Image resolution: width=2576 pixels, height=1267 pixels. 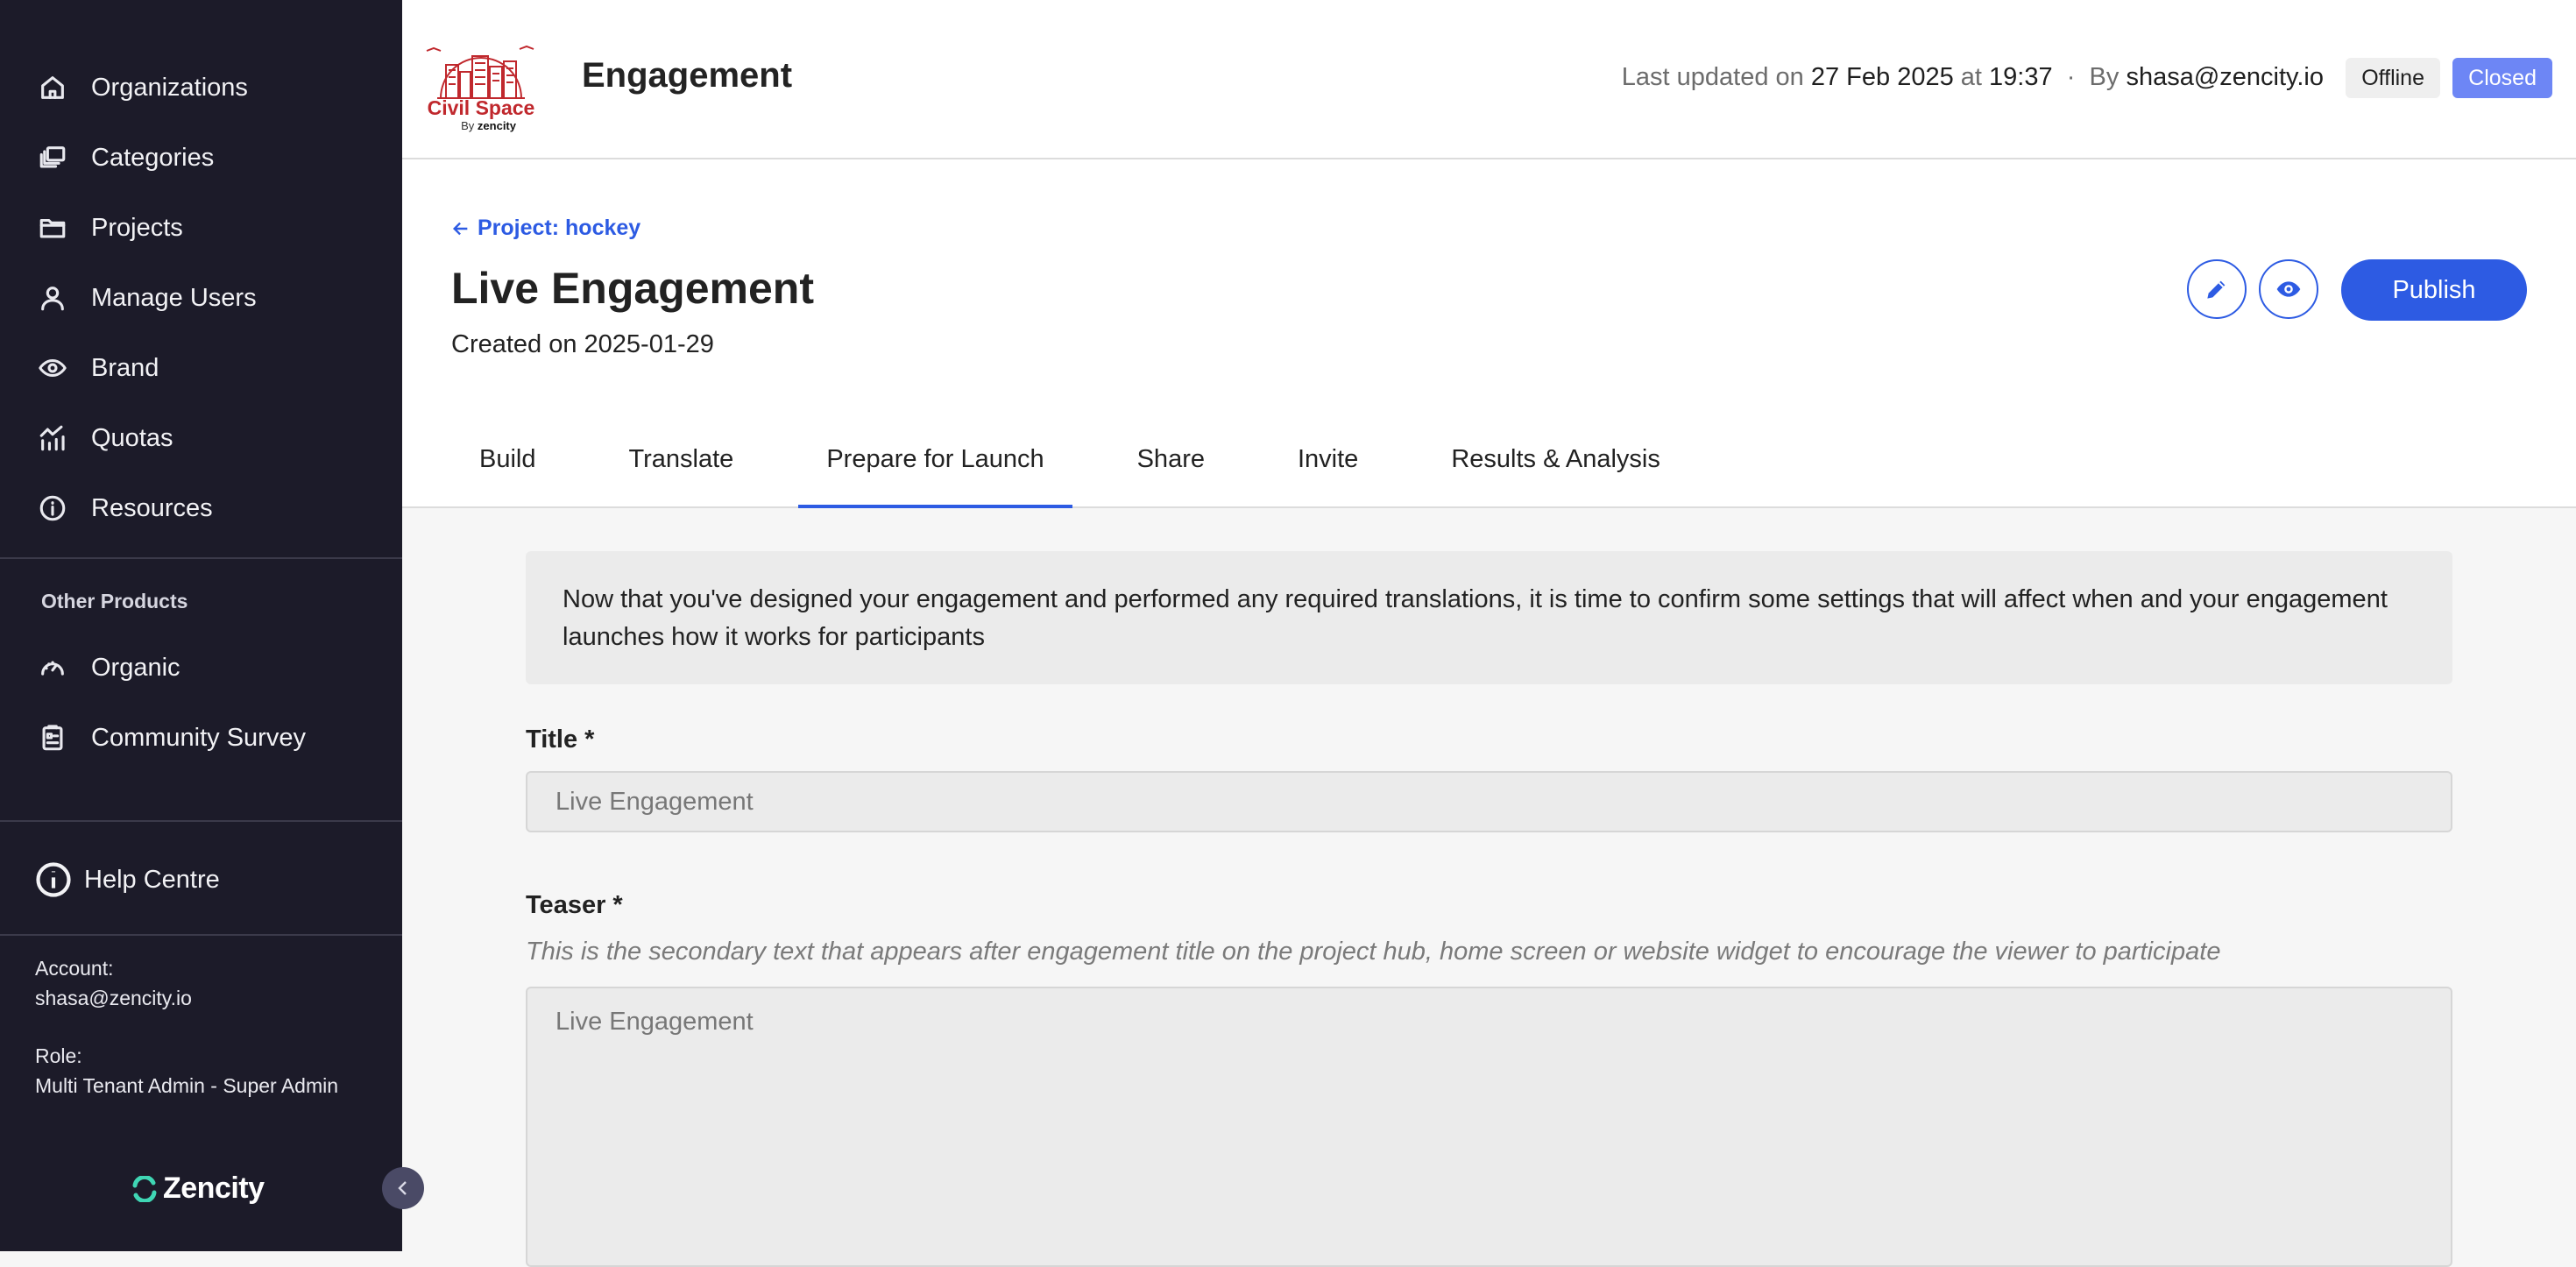 I want to click on sidebar-item-quotas: Quotas, so click(x=104, y=438).